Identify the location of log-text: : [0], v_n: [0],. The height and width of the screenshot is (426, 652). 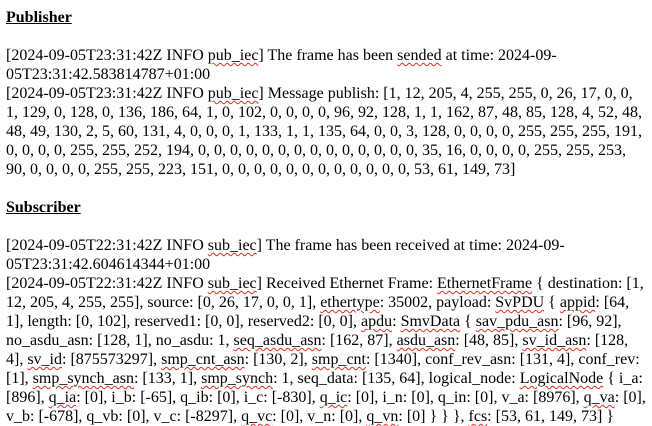
(319, 416).